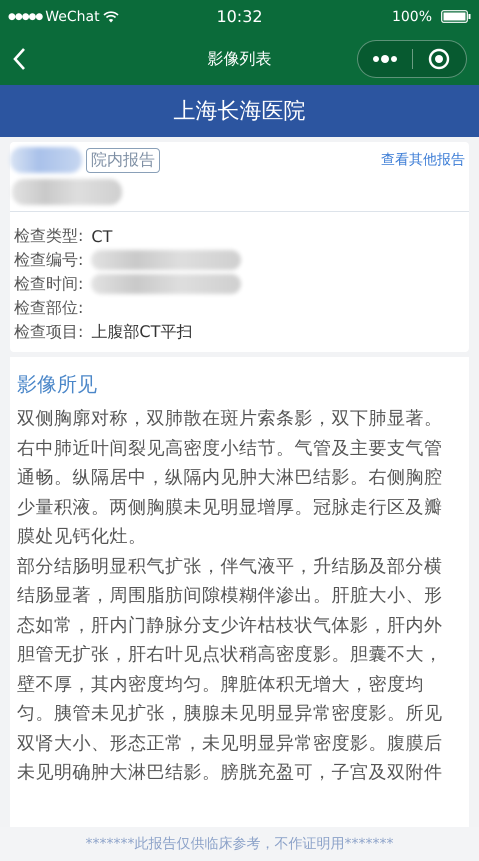 This screenshot has width=479, height=861. What do you see at coordinates (239, 16) in the screenshot?
I see `clock-time: 10:32` at bounding box center [239, 16].